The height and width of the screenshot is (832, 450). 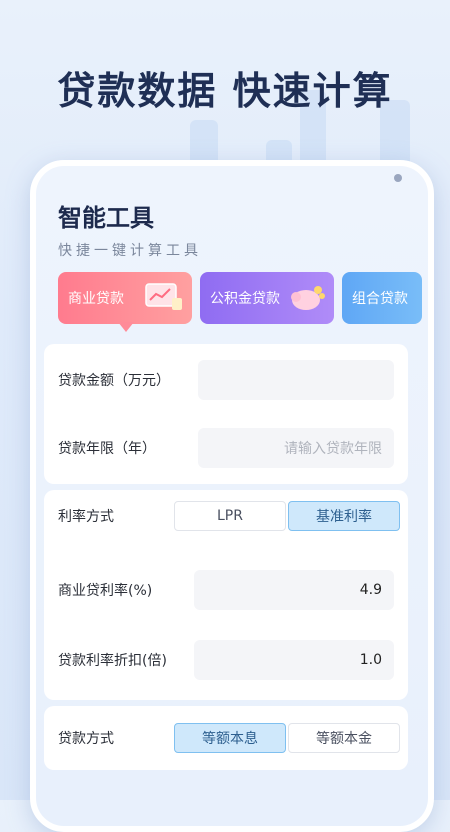 What do you see at coordinates (287, 738) in the screenshot?
I see `repayment-method-segmented: 等额本息 等额本金` at bounding box center [287, 738].